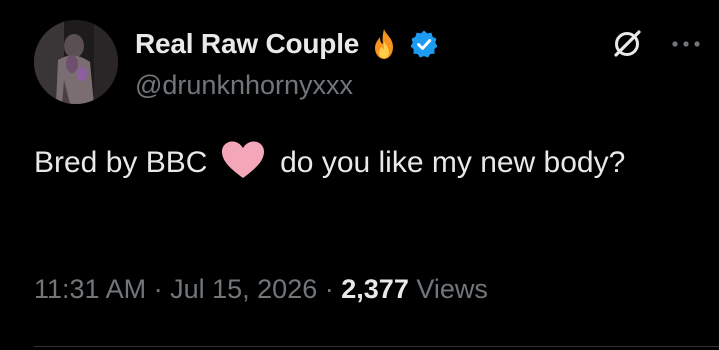  What do you see at coordinates (376, 346) in the screenshot?
I see `divider` at bounding box center [376, 346].